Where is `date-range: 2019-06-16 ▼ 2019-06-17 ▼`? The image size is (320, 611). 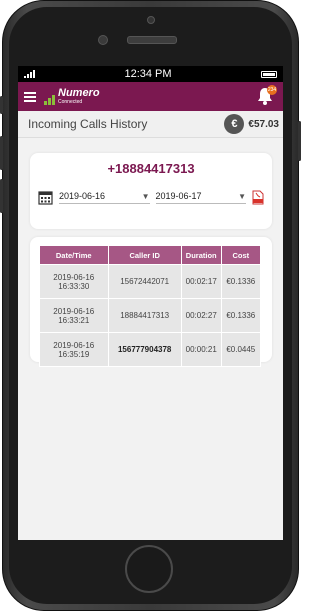
date-range: 2019-06-16 ▼ 2019-06-17 ▼ is located at coordinates (151, 197).